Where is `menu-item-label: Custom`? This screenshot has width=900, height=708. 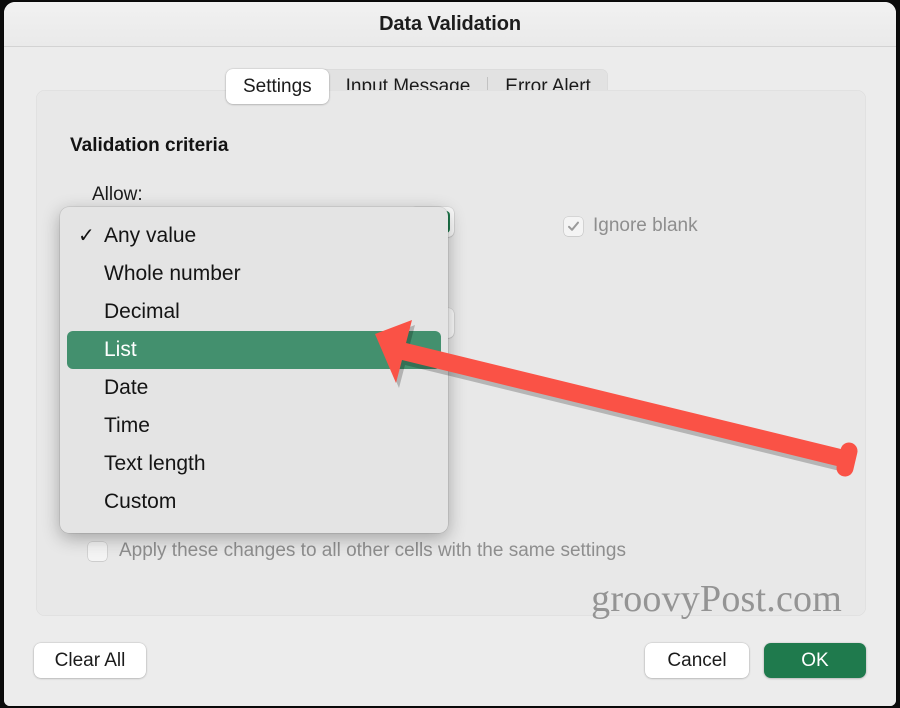 menu-item-label: Custom is located at coordinates (140, 501).